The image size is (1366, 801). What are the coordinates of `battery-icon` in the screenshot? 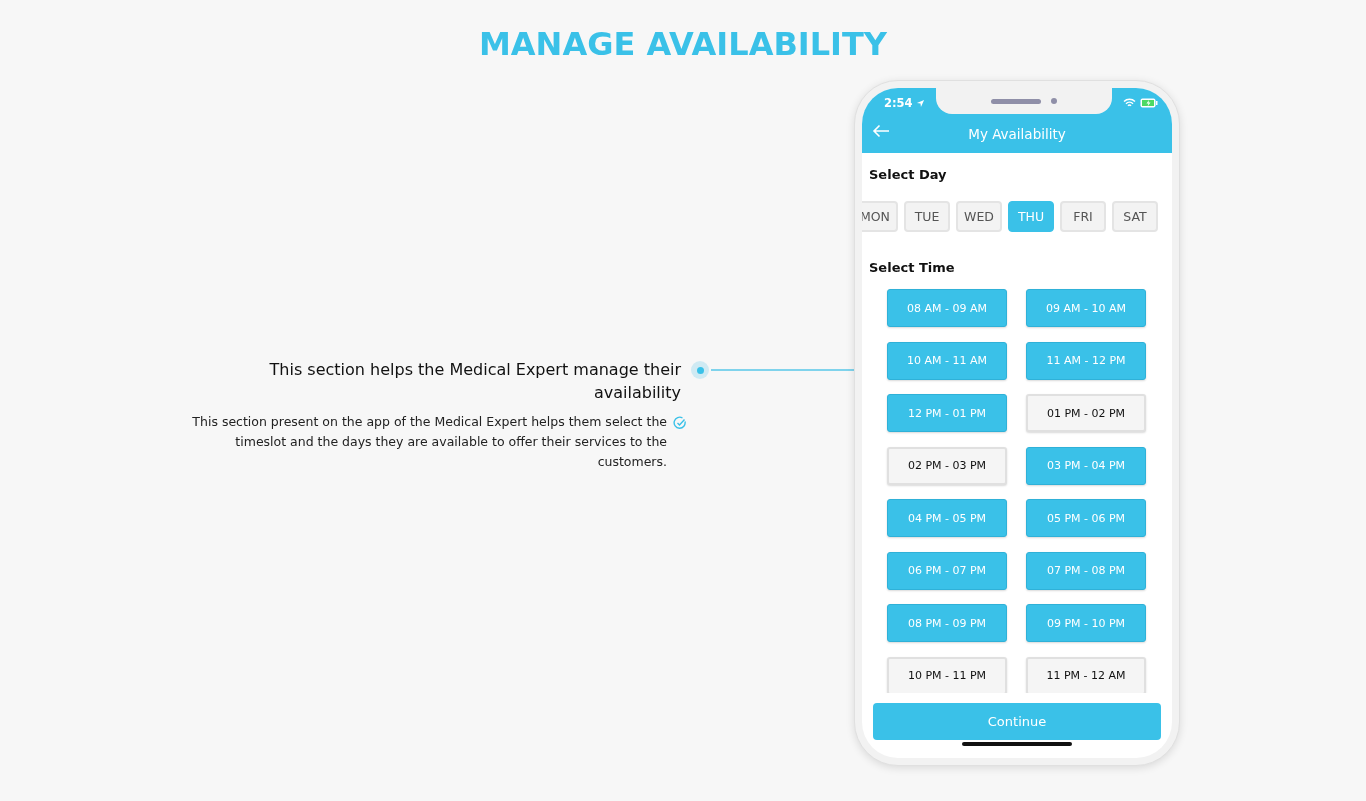 It's located at (1149, 103).